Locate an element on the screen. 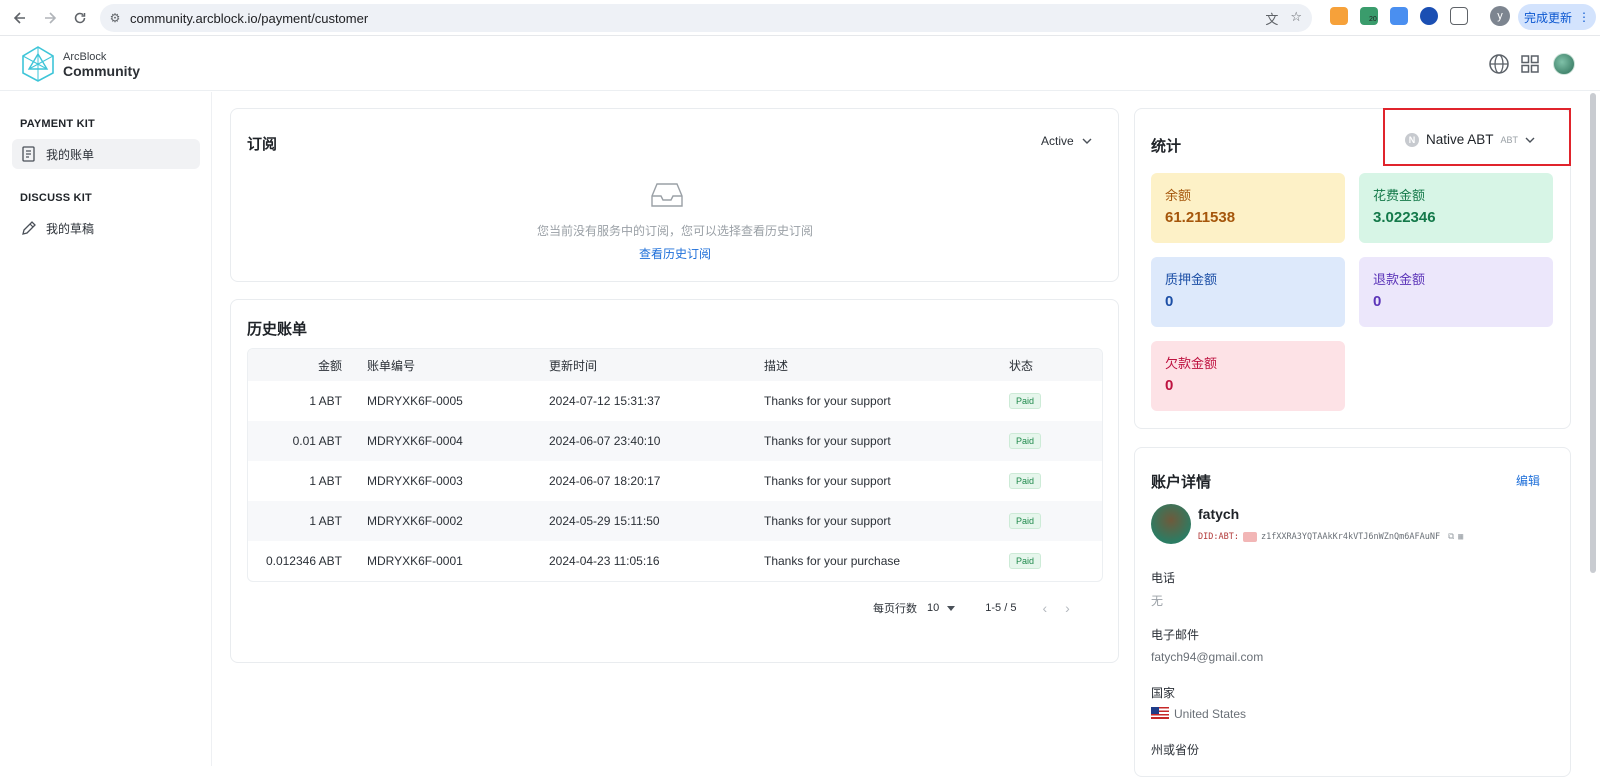 The image size is (1600, 777). cell-amount: 0.01 ABT is located at coordinates (317, 441).